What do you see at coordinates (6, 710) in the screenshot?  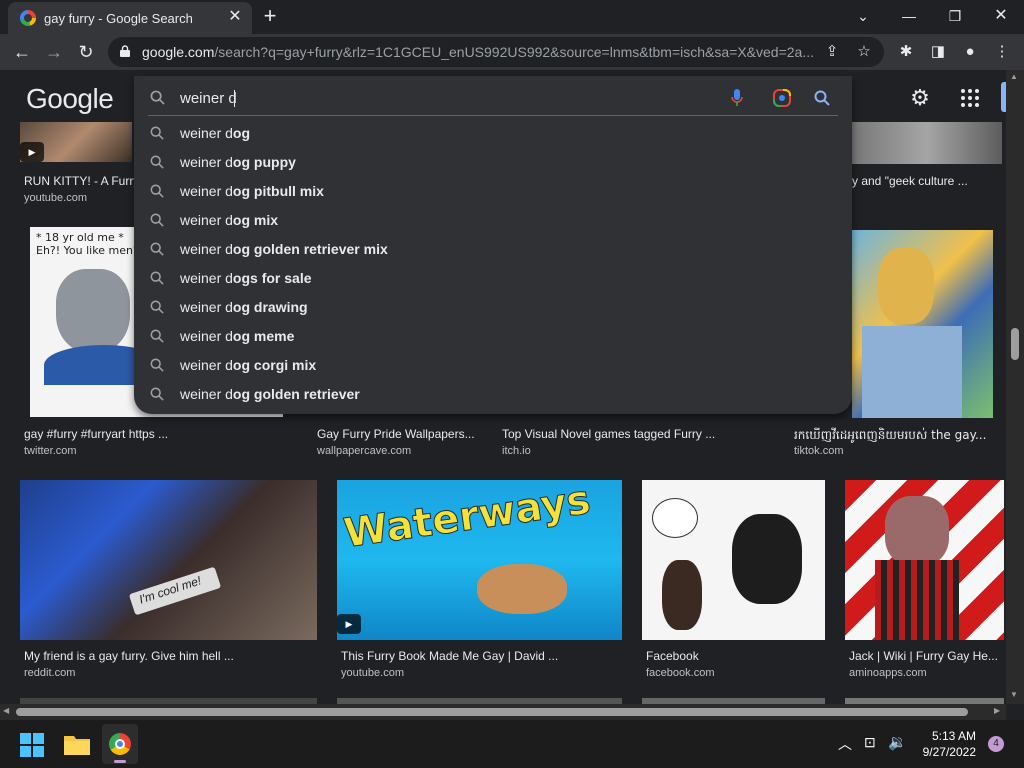 I see `scroll-left-arrow-icon: ◀` at bounding box center [6, 710].